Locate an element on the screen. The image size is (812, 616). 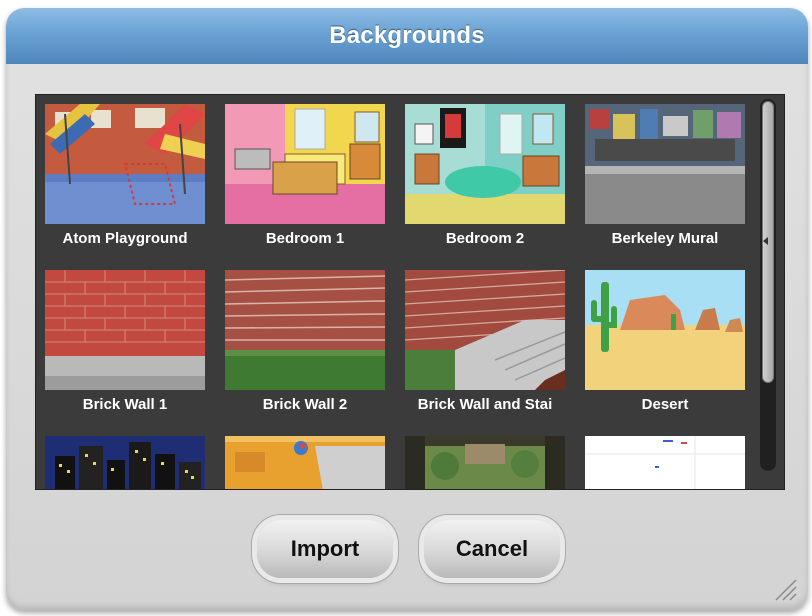
dialog-titlebar: Backgrounds is located at coordinates (407, 36).